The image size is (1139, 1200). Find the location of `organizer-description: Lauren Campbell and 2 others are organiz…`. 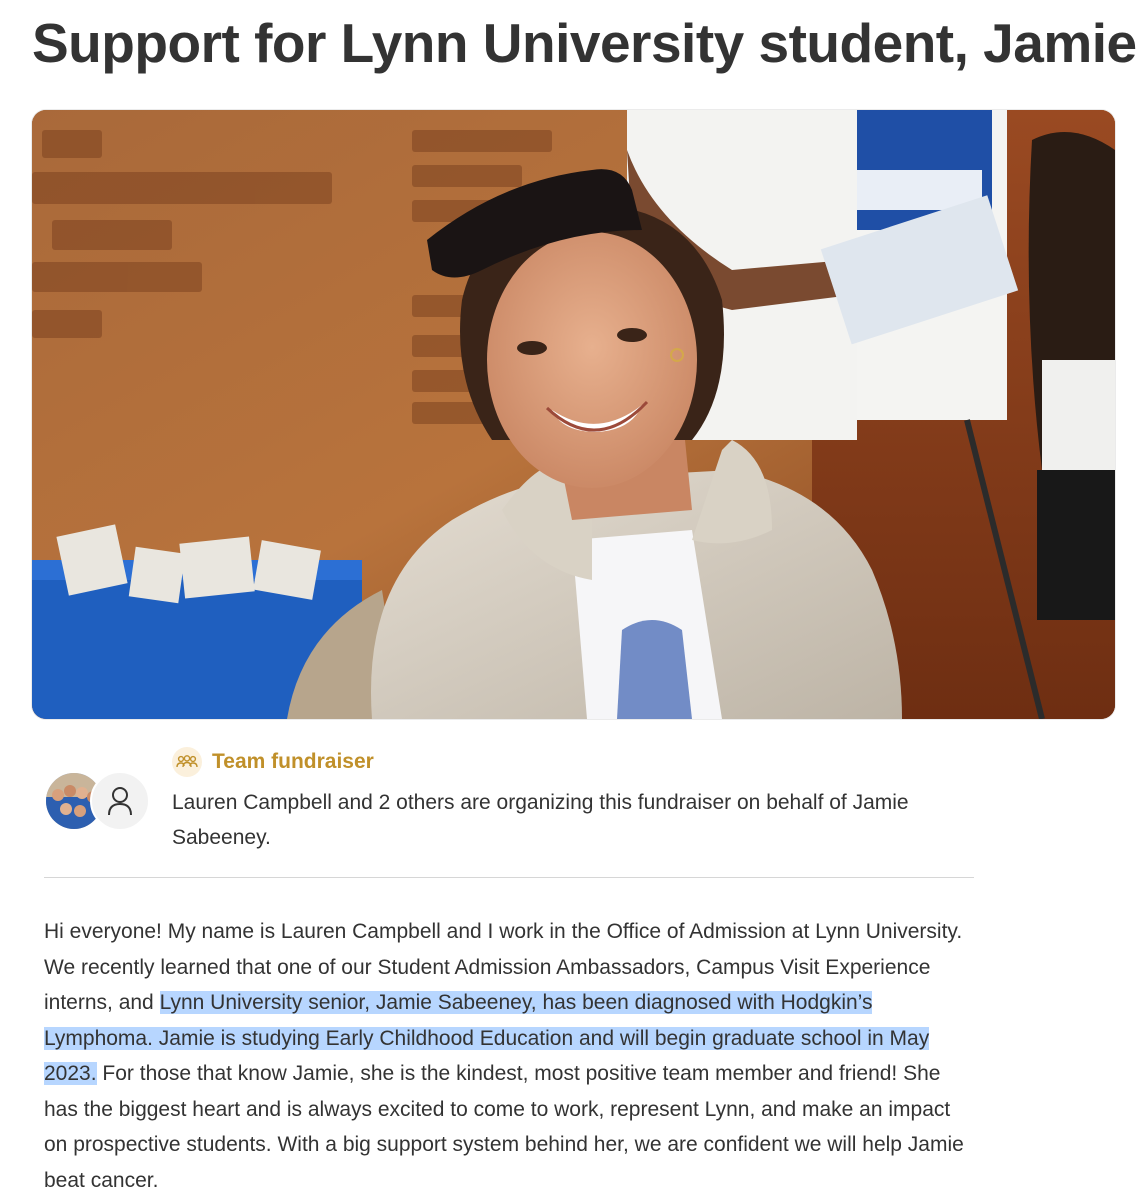

organizer-description: Lauren Campbell and 2 others are organiz… is located at coordinates (540, 820).